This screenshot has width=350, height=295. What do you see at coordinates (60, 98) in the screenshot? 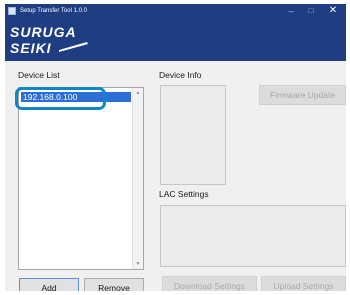
I see `annotation-highlight` at bounding box center [60, 98].